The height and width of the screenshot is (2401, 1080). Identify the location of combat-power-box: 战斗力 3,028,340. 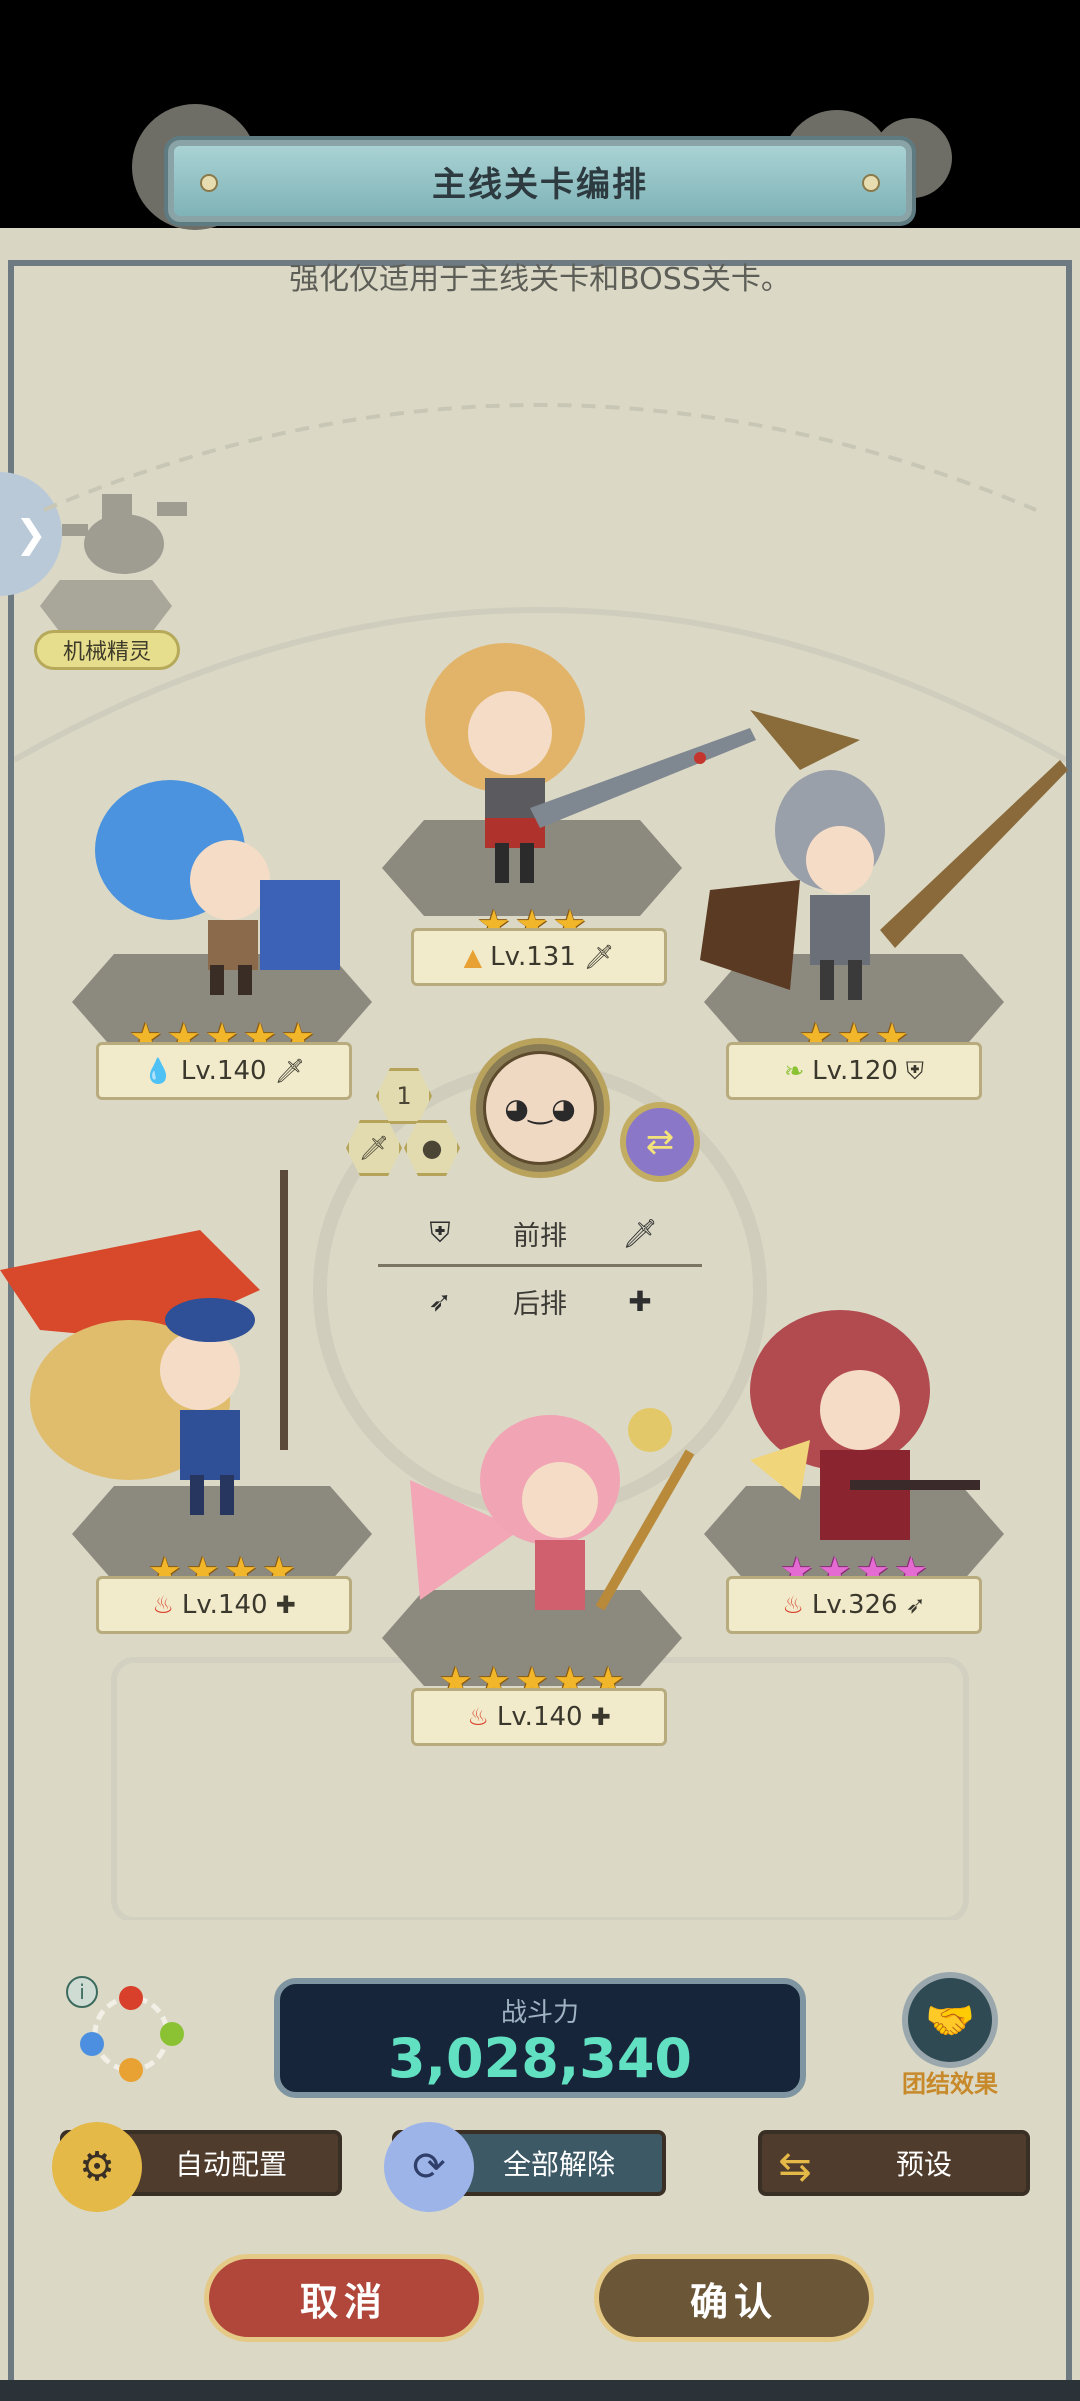
(540, 2038).